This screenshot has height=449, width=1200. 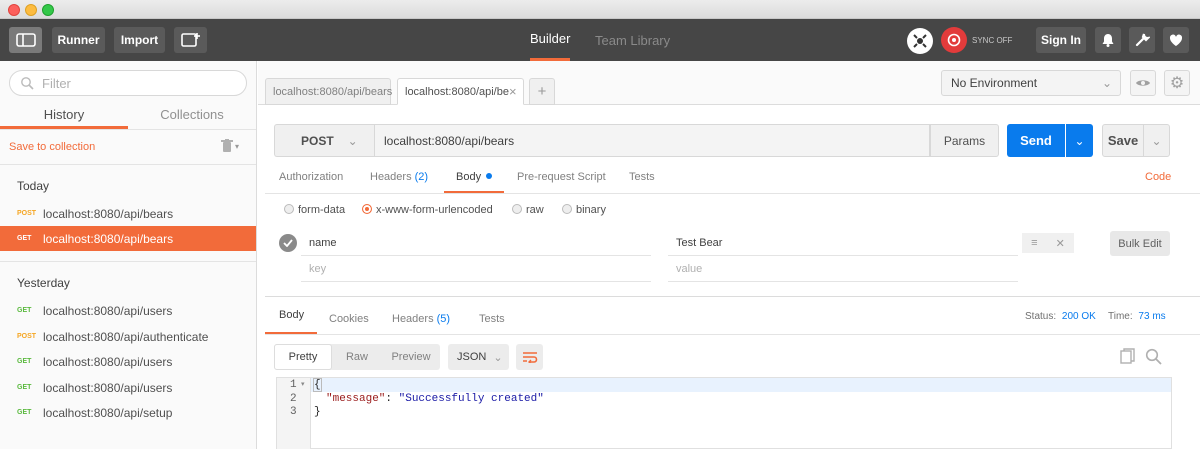 What do you see at coordinates (732, 116) in the screenshot?
I see `request-area` at bounding box center [732, 116].